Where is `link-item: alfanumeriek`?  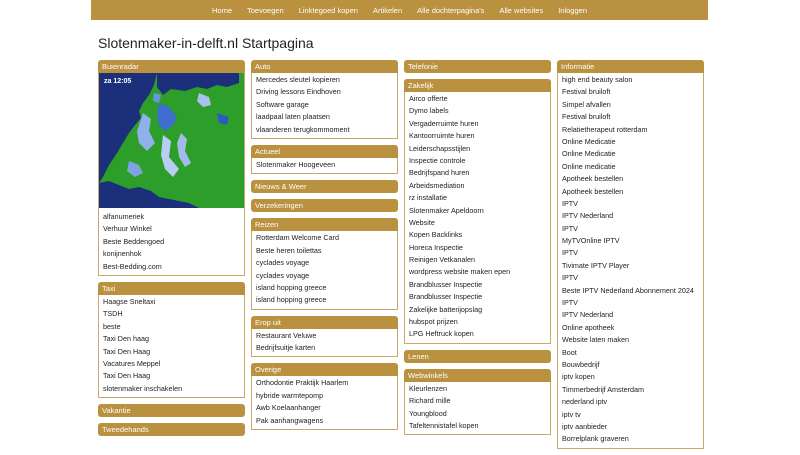 link-item: alfanumeriek is located at coordinates (171, 217).